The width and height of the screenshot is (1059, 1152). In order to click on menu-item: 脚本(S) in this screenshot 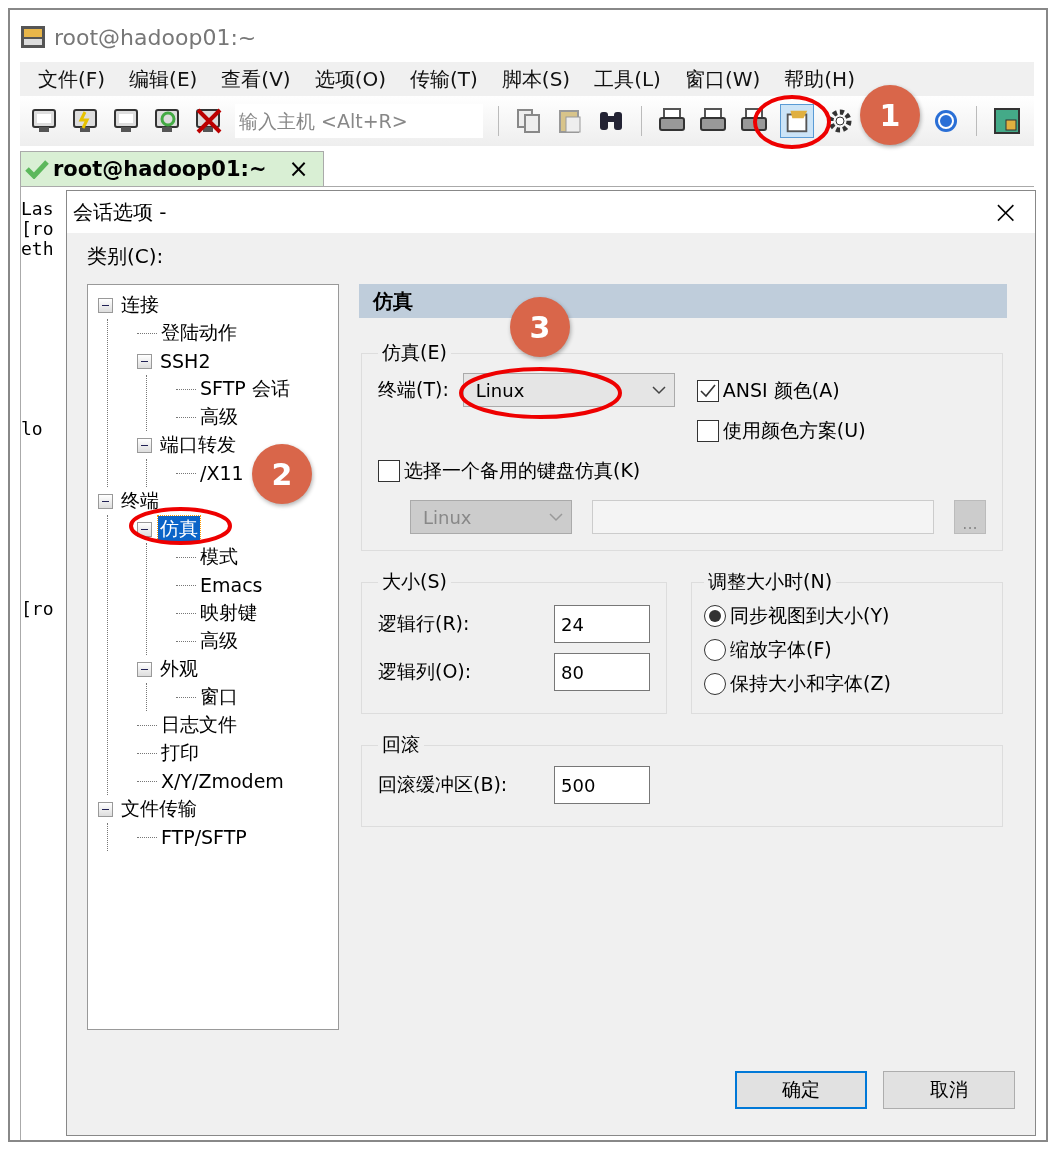, I will do `click(536, 79)`.